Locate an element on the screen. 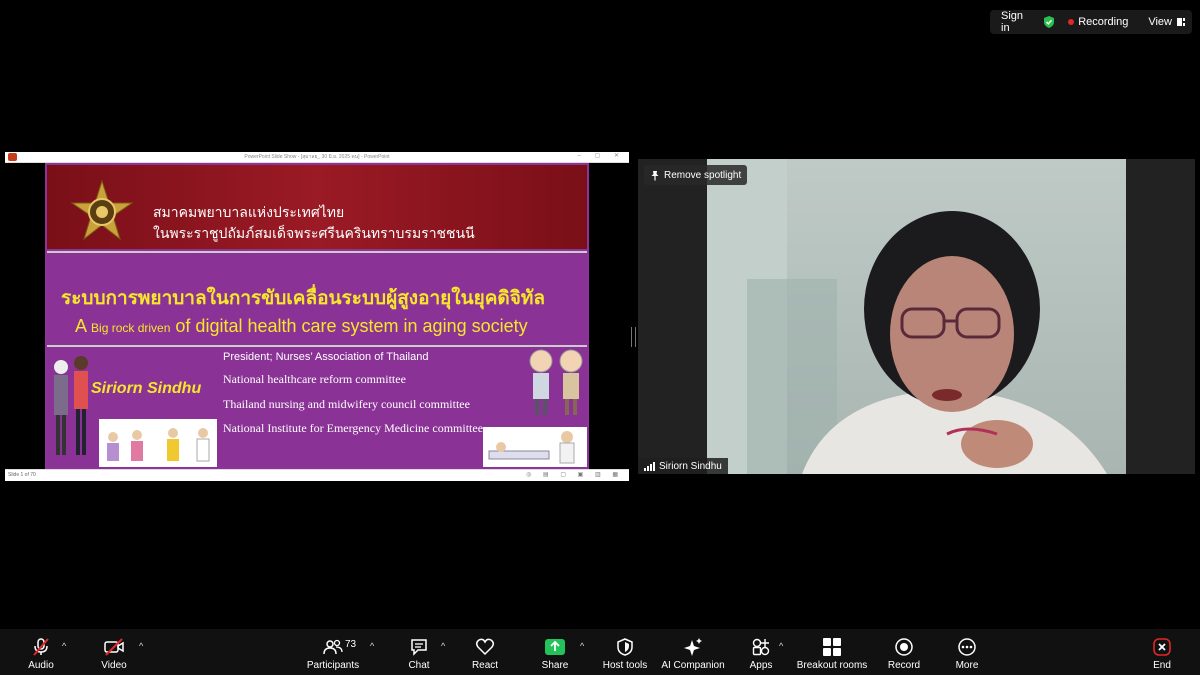 Image resolution: width=1200 pixels, height=675 pixels. breakout-rooms-label: Breakout rooms is located at coordinates (832, 665).